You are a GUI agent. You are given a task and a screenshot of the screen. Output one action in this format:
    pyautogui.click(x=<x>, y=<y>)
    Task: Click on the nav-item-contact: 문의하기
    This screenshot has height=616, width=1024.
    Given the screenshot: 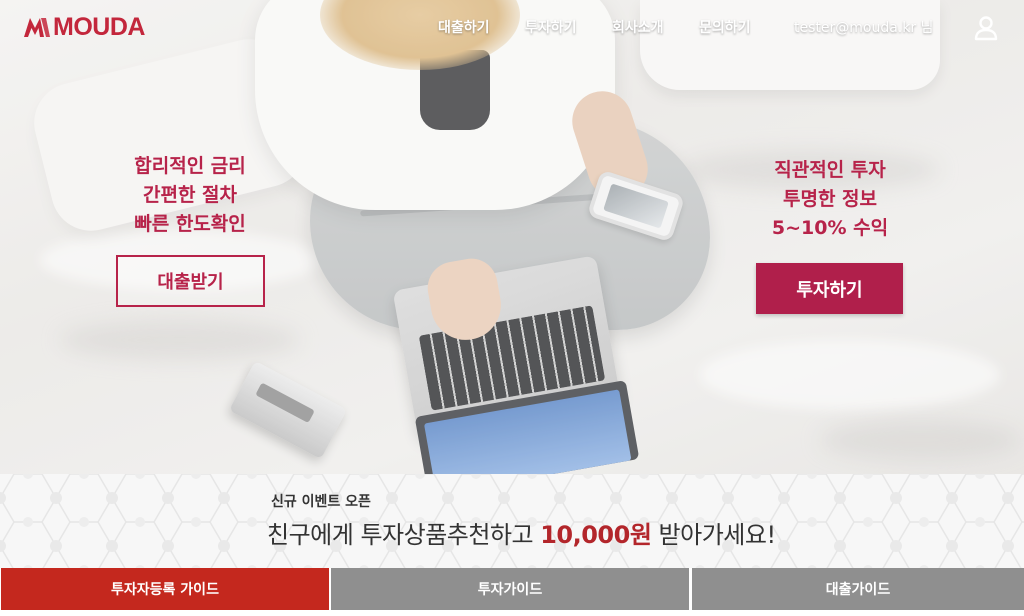 What is the action you would take?
    pyautogui.click(x=725, y=27)
    